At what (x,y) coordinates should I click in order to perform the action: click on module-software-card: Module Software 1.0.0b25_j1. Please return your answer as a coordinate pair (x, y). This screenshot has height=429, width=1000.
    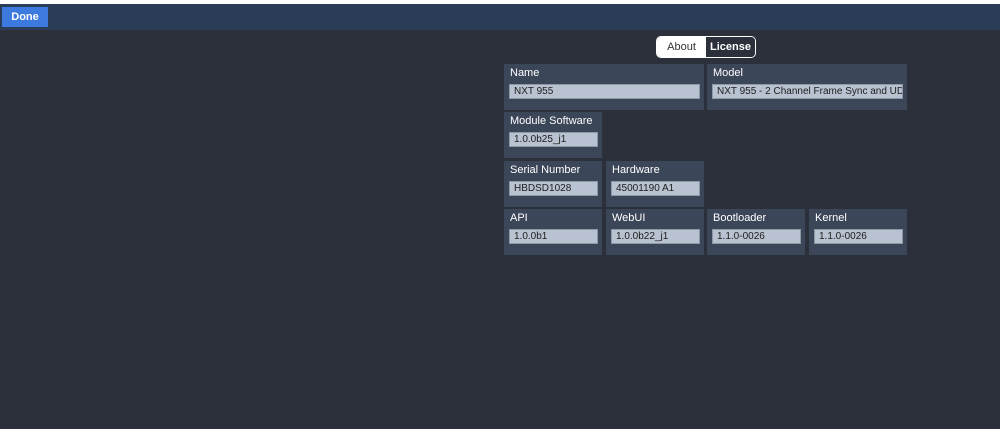
    Looking at the image, I should click on (553, 135).